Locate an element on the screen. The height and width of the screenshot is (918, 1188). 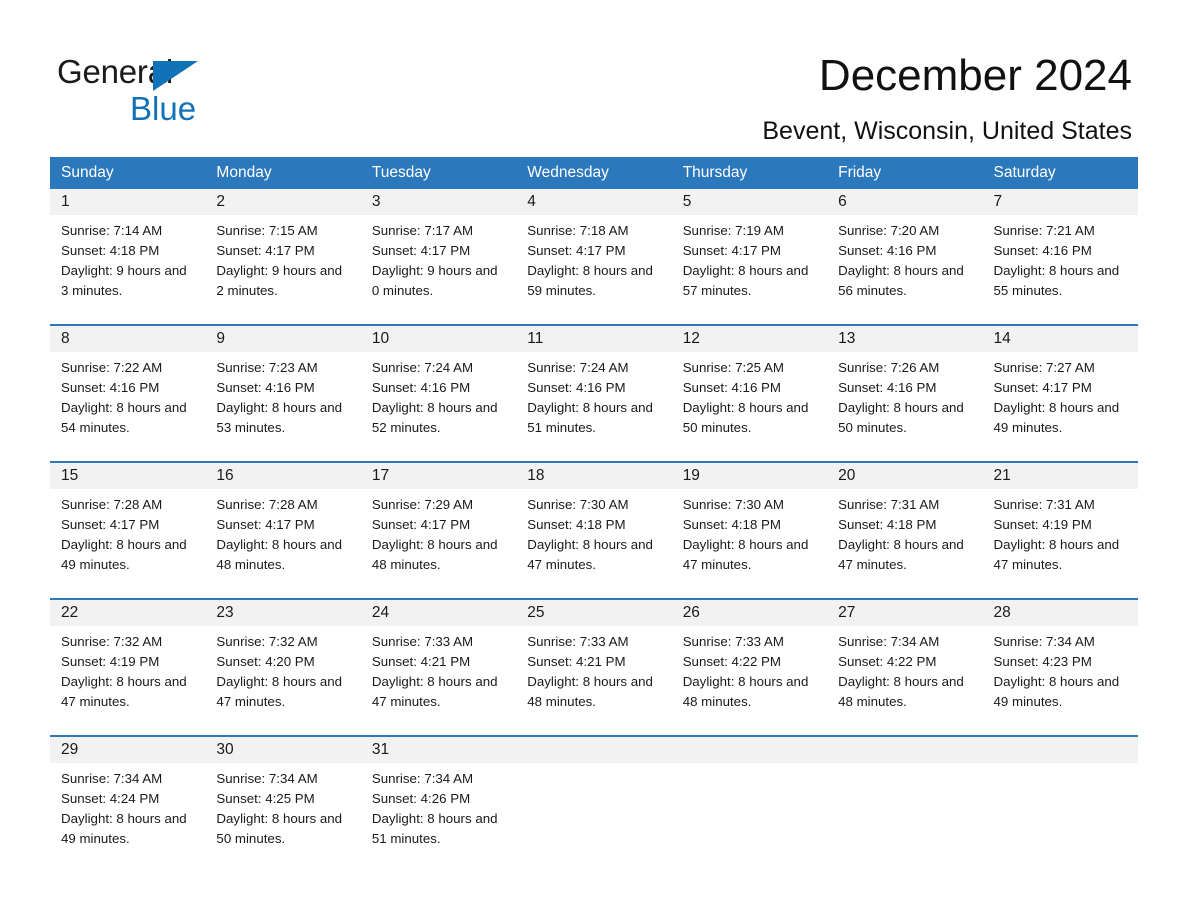
day-number-bar: 14 is located at coordinates (1060, 339).